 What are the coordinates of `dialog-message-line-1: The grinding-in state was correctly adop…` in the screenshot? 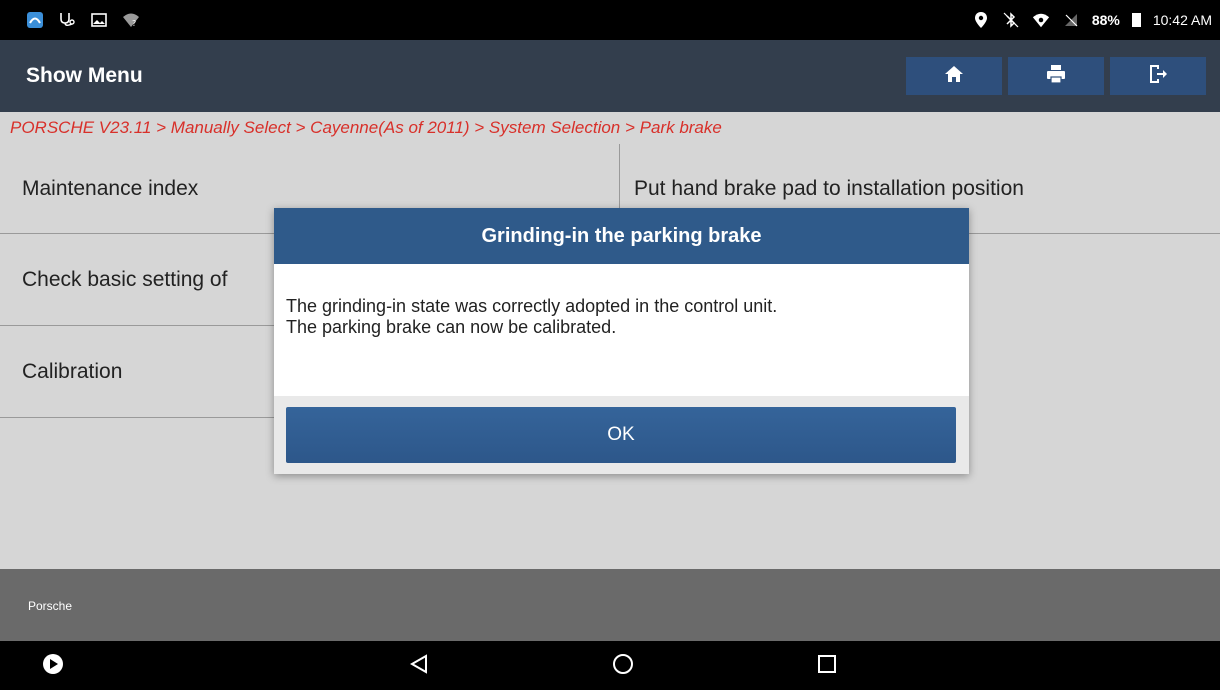 It's located at (532, 306).